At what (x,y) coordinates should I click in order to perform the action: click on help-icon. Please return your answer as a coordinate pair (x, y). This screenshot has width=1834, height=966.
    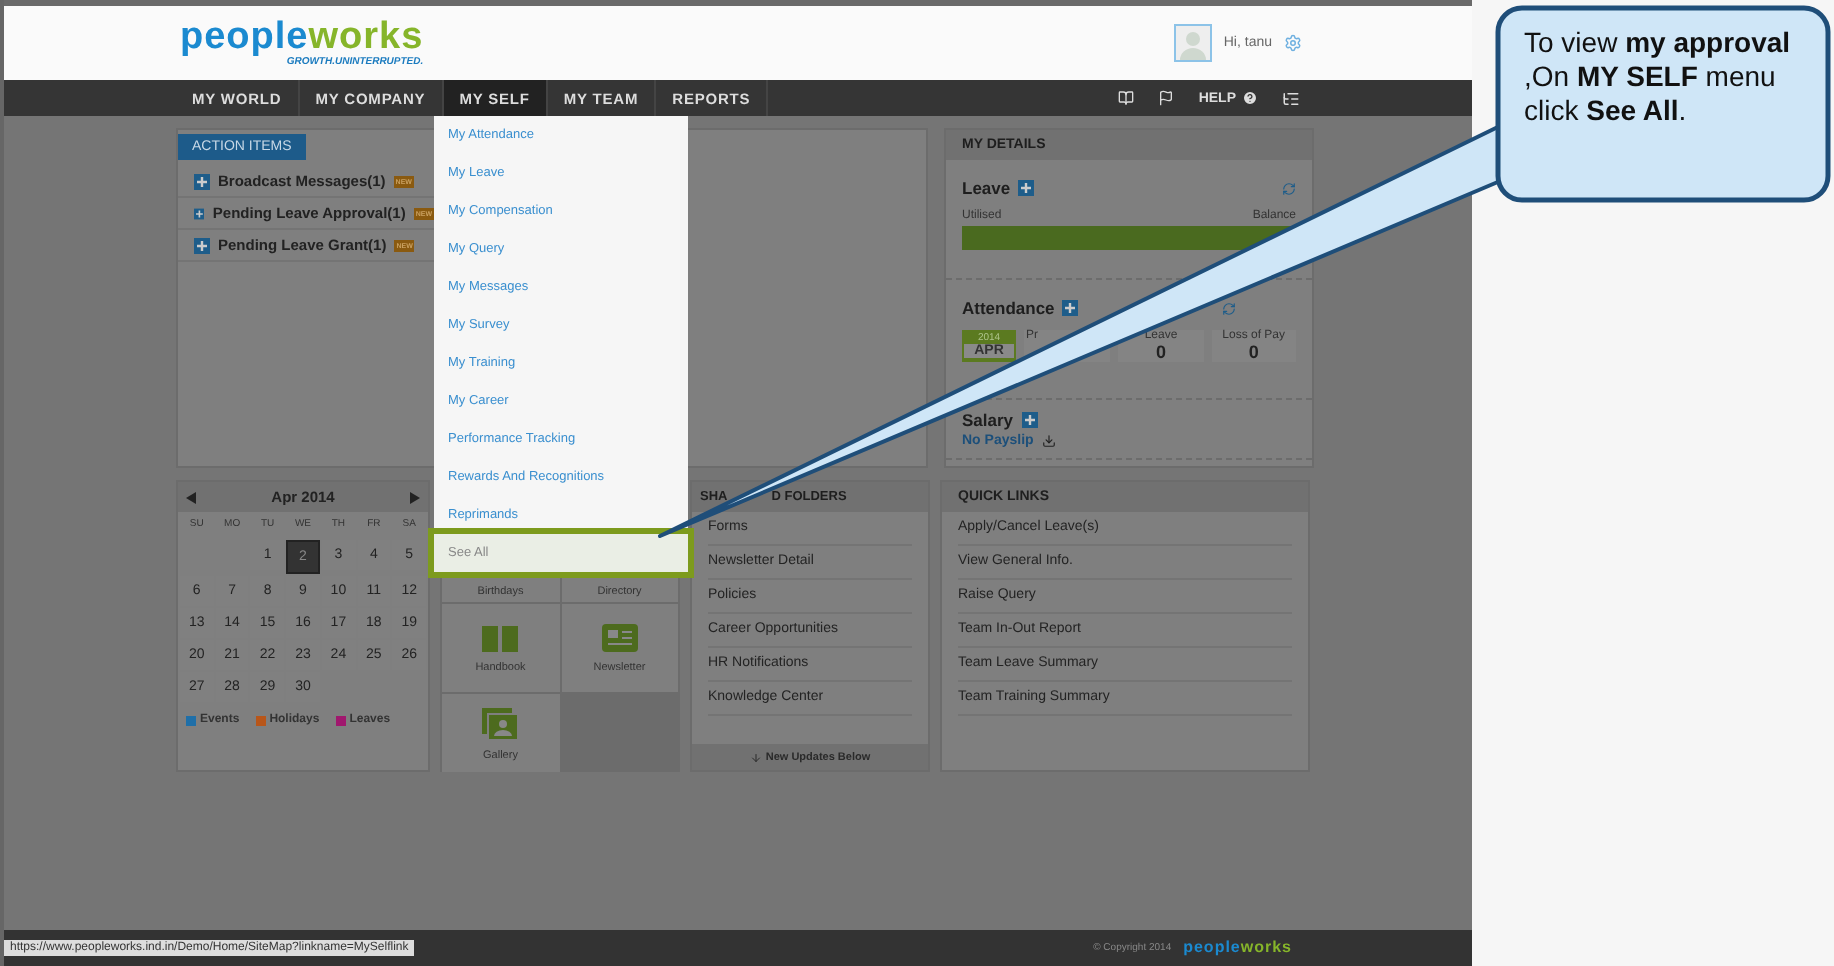
    Looking at the image, I should click on (1250, 98).